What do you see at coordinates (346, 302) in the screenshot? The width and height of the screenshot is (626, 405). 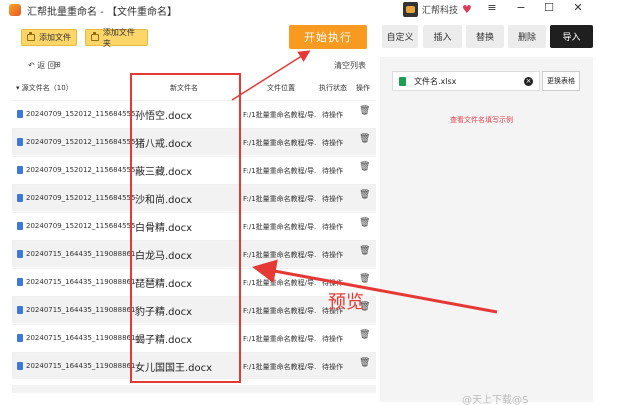 I see `preview-label: 预览` at bounding box center [346, 302].